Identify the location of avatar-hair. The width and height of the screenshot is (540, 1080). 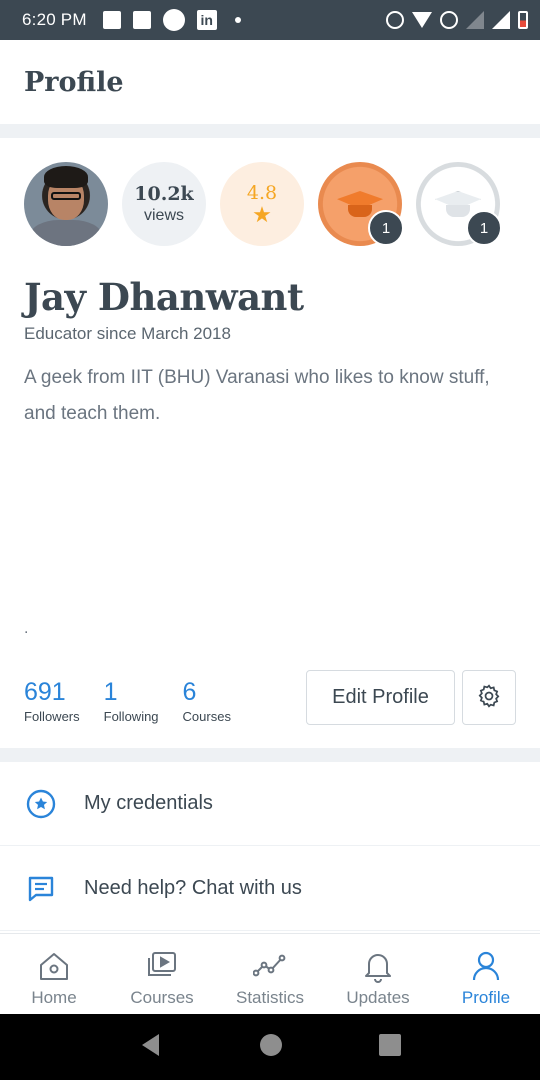
(66, 177).